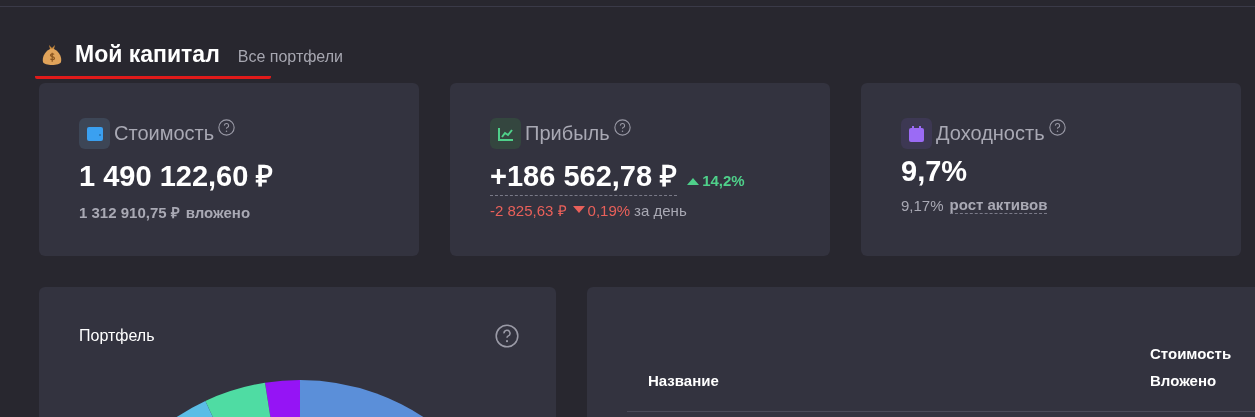  I want to click on panel-title: Портфель, so click(117, 336).